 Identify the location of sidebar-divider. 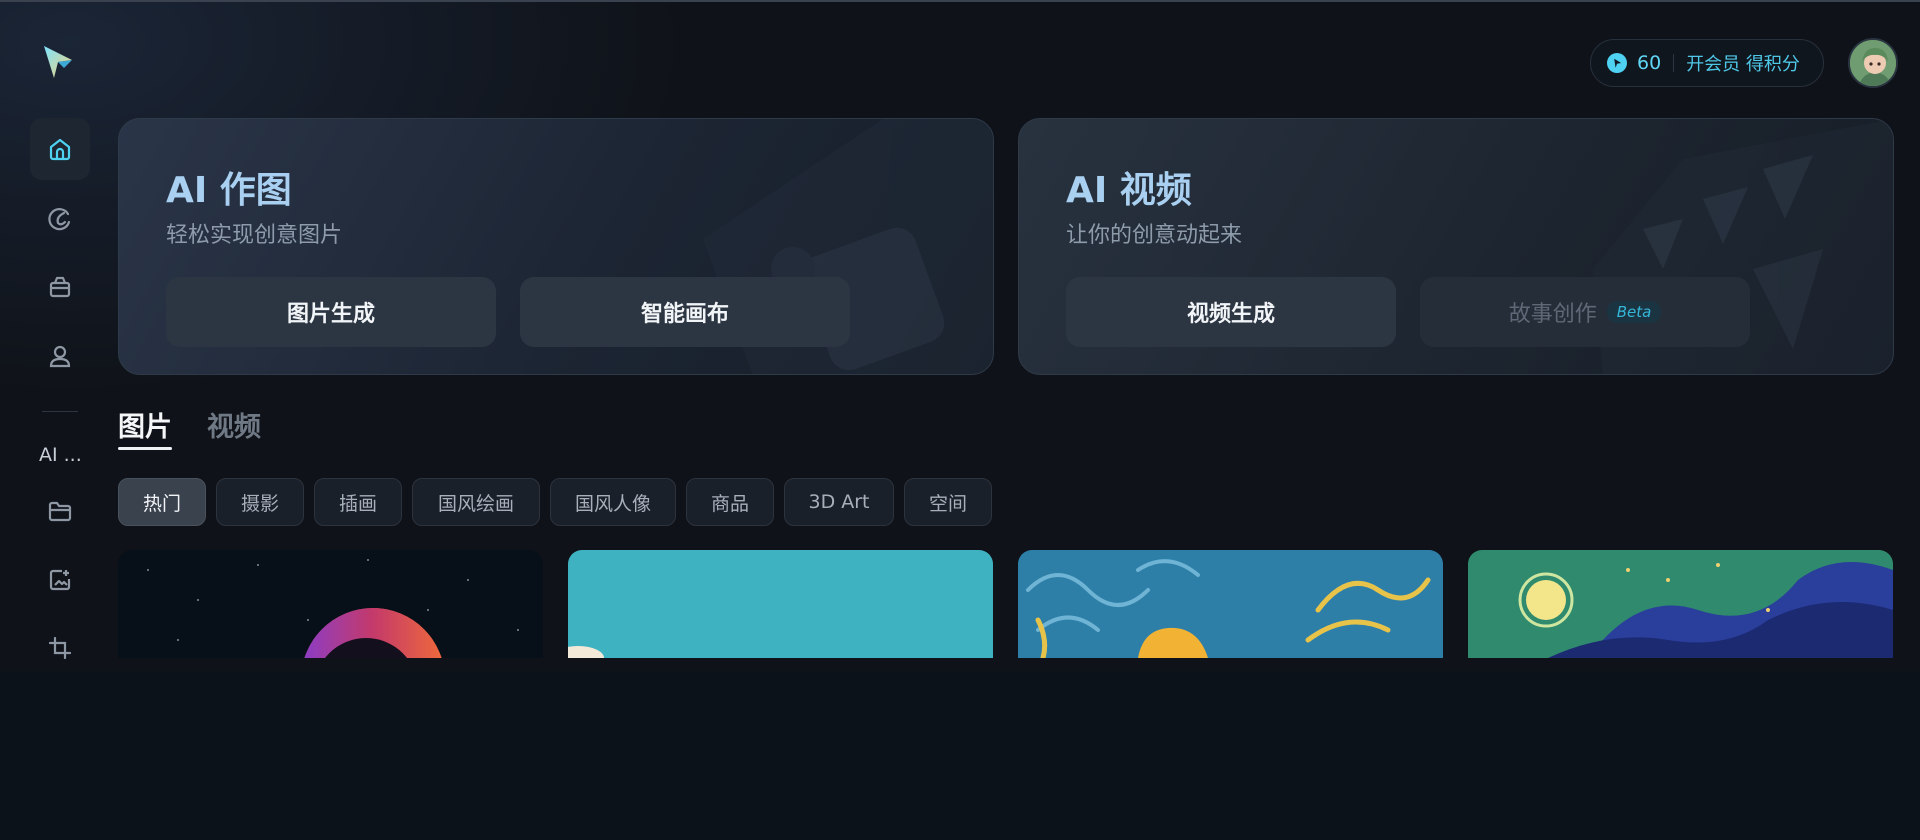
(60, 411).